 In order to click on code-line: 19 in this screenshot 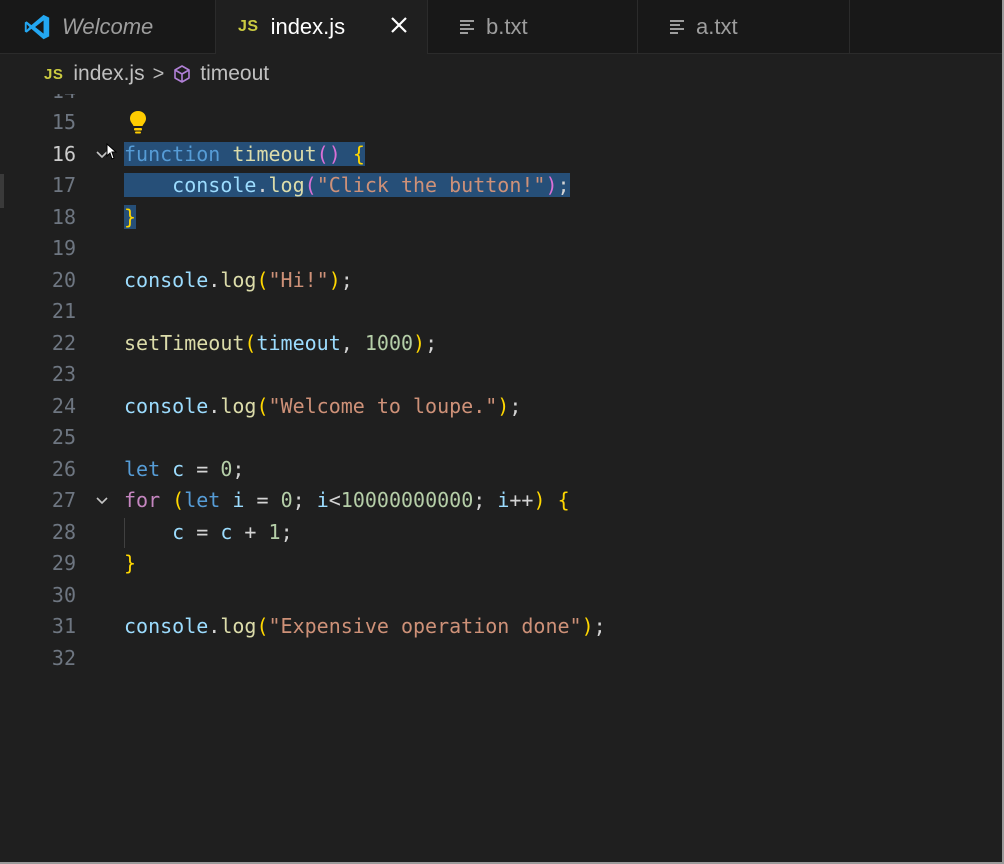, I will do `click(501, 249)`.